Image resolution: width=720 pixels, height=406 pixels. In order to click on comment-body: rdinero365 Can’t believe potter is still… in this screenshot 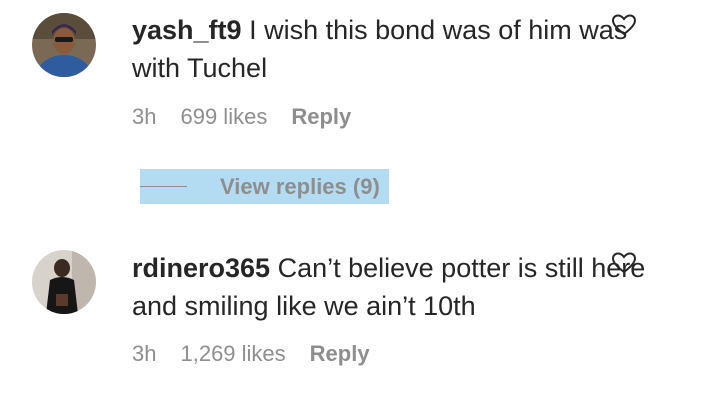, I will do `click(402, 287)`.